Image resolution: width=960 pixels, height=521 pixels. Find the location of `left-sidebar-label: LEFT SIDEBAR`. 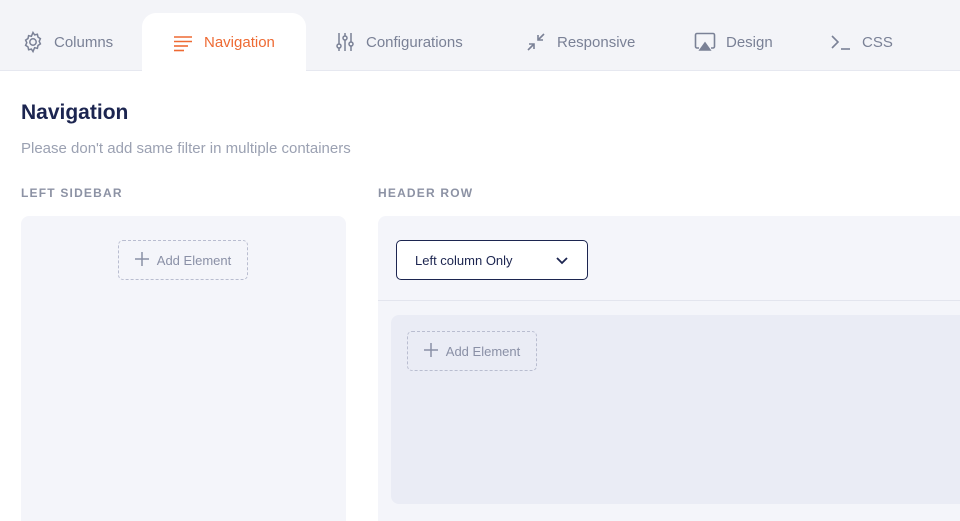

left-sidebar-label: LEFT SIDEBAR is located at coordinates (72, 193).